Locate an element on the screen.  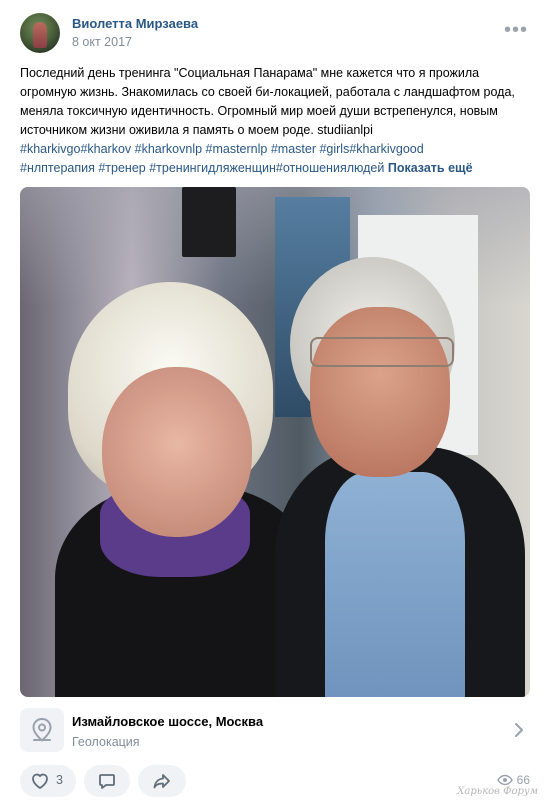
views-count: 66 is located at coordinates (523, 780).